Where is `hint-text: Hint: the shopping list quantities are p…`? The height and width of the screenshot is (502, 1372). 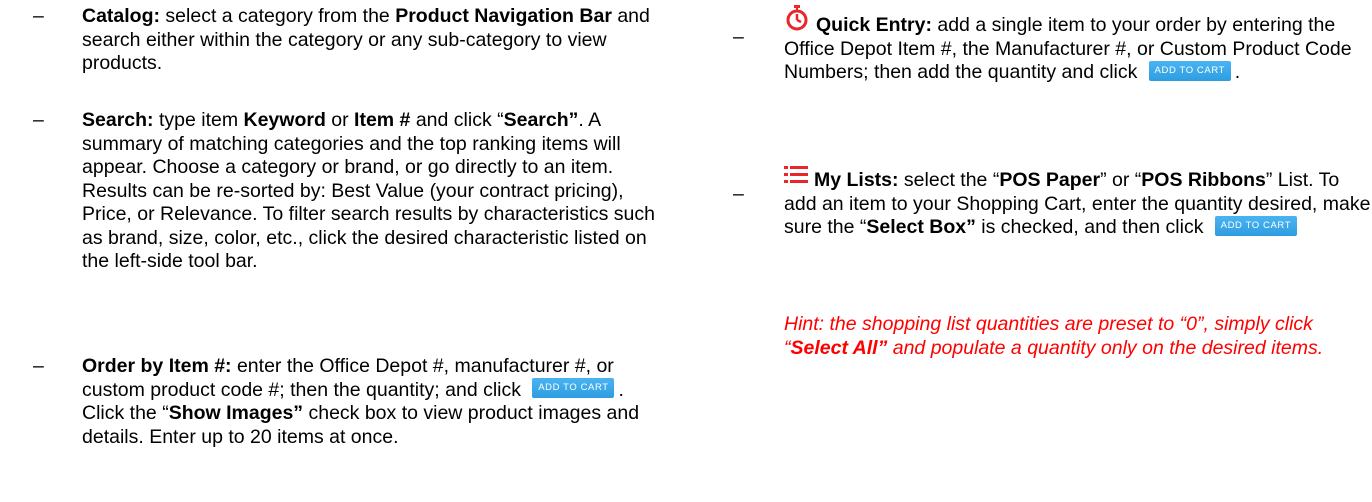
hint-text: Hint: the shopping list quantities are p… is located at coordinates (1078, 336).